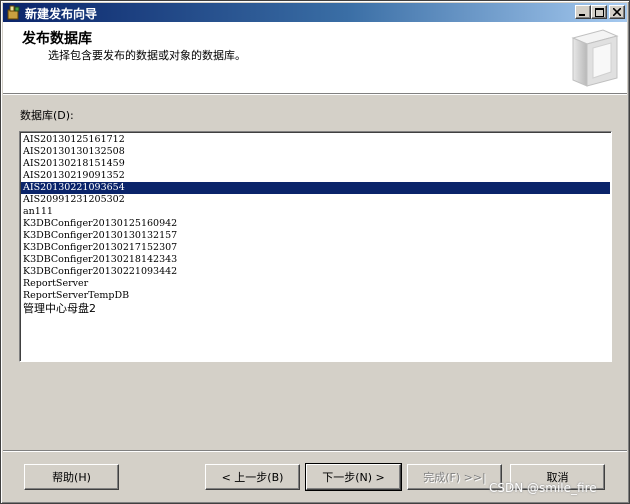 The width and height of the screenshot is (630, 504). What do you see at coordinates (315, 260) in the screenshot?
I see `database-list-item: K3DBConfiger20130218142343` at bounding box center [315, 260].